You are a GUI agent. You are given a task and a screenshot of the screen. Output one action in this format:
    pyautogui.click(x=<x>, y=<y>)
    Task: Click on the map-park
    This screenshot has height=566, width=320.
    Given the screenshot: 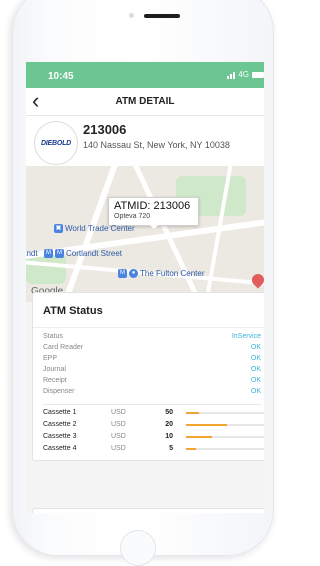 What is the action you would take?
    pyautogui.click(x=46, y=269)
    